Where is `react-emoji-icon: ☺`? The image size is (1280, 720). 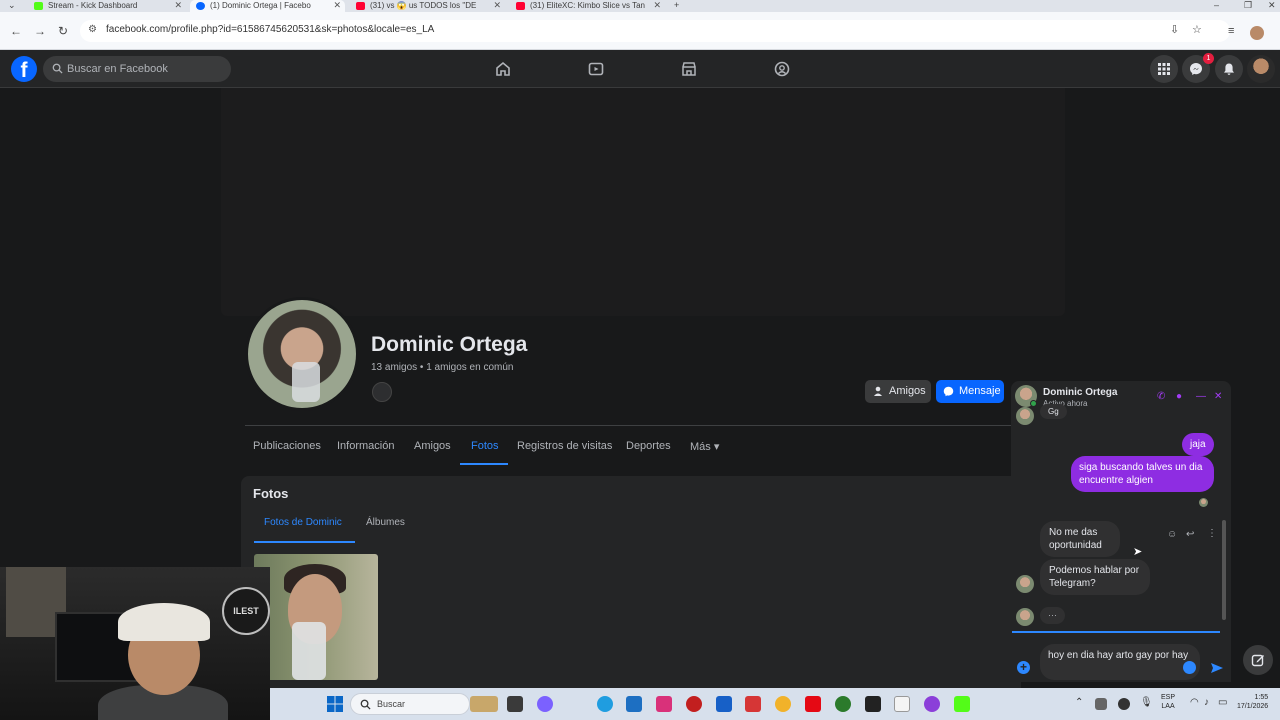
react-emoji-icon: ☺ is located at coordinates (1172, 534).